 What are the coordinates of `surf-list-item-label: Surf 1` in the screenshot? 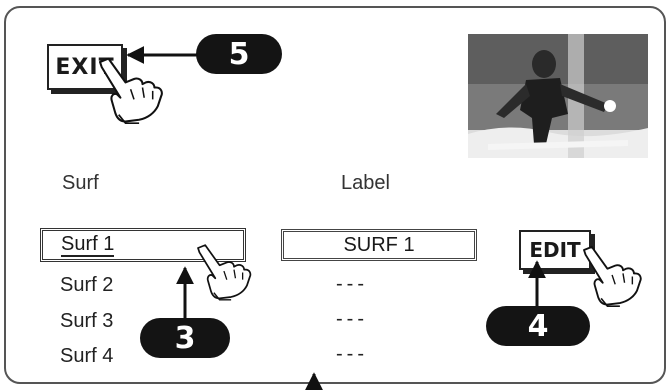 It's located at (88, 245).